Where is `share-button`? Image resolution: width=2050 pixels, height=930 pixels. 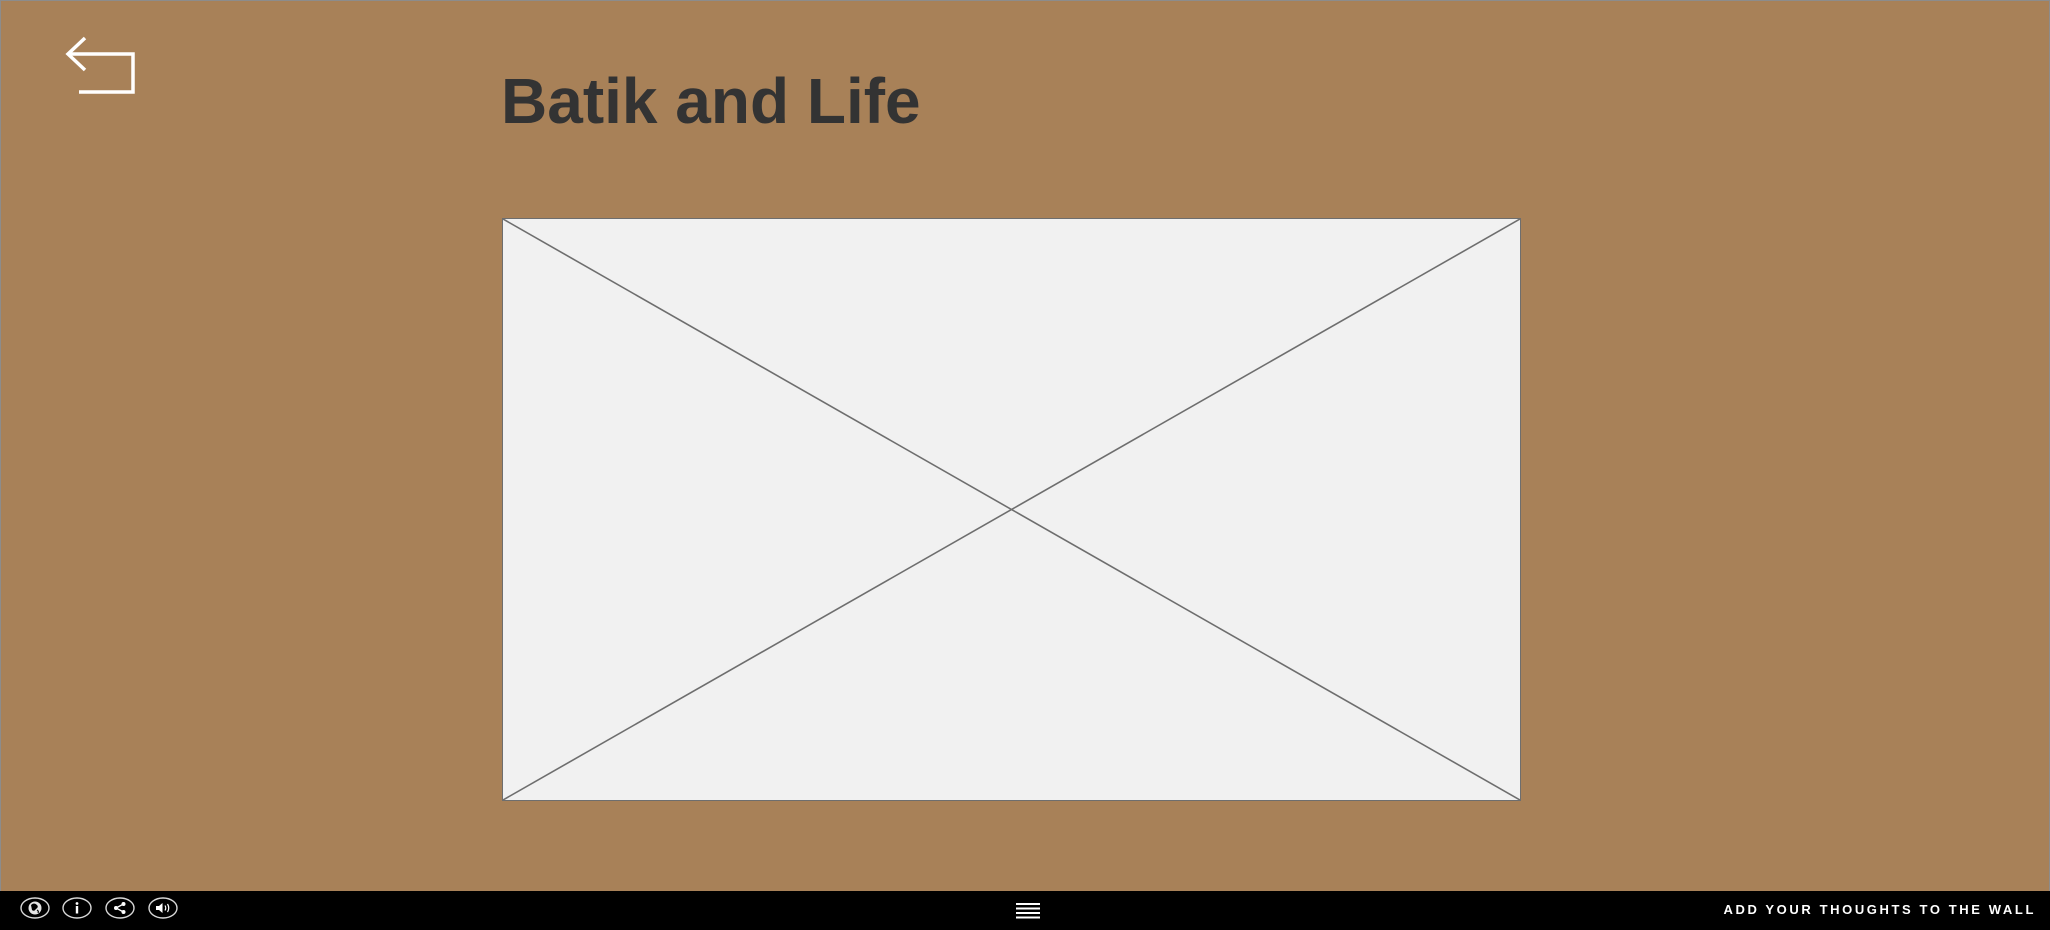 share-button is located at coordinates (120, 908).